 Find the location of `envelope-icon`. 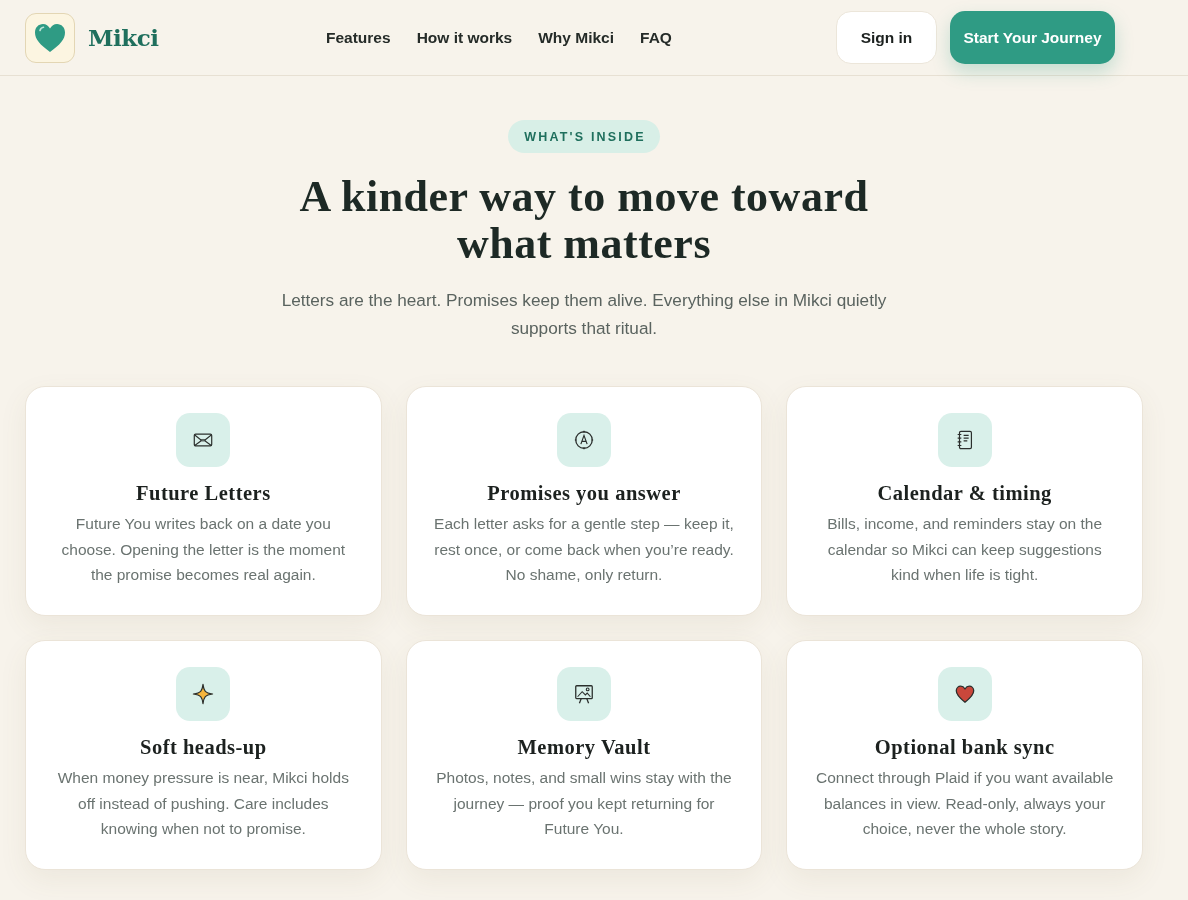

envelope-icon is located at coordinates (203, 440).